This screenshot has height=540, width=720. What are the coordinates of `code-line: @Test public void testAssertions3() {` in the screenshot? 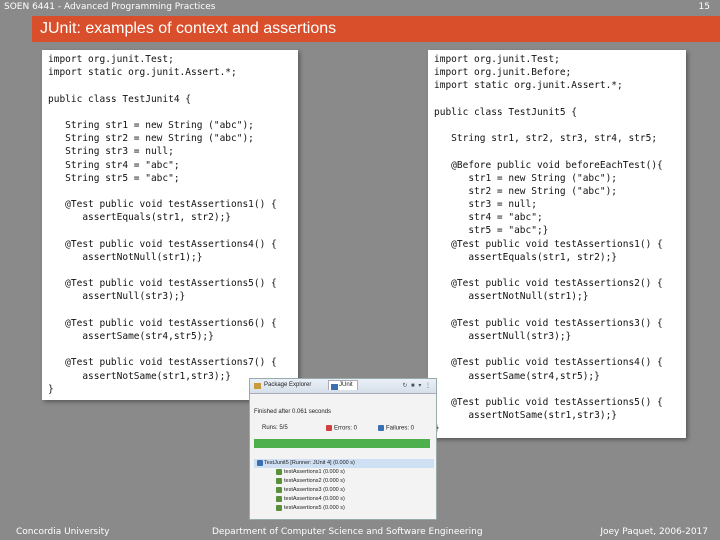 It's located at (548, 323).